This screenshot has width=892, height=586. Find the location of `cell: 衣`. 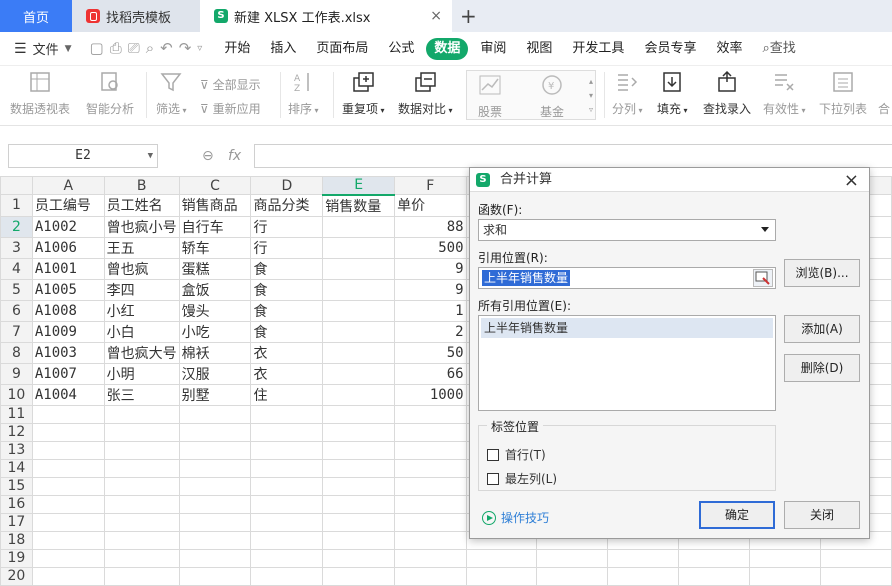

cell: 衣 is located at coordinates (287, 373).